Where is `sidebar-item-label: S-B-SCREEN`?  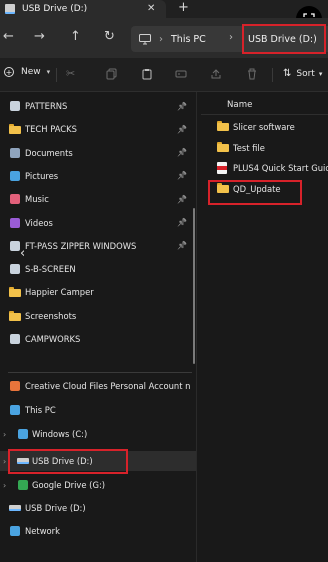
sidebar-item-label: S-B-SCREEN is located at coordinates (50, 269).